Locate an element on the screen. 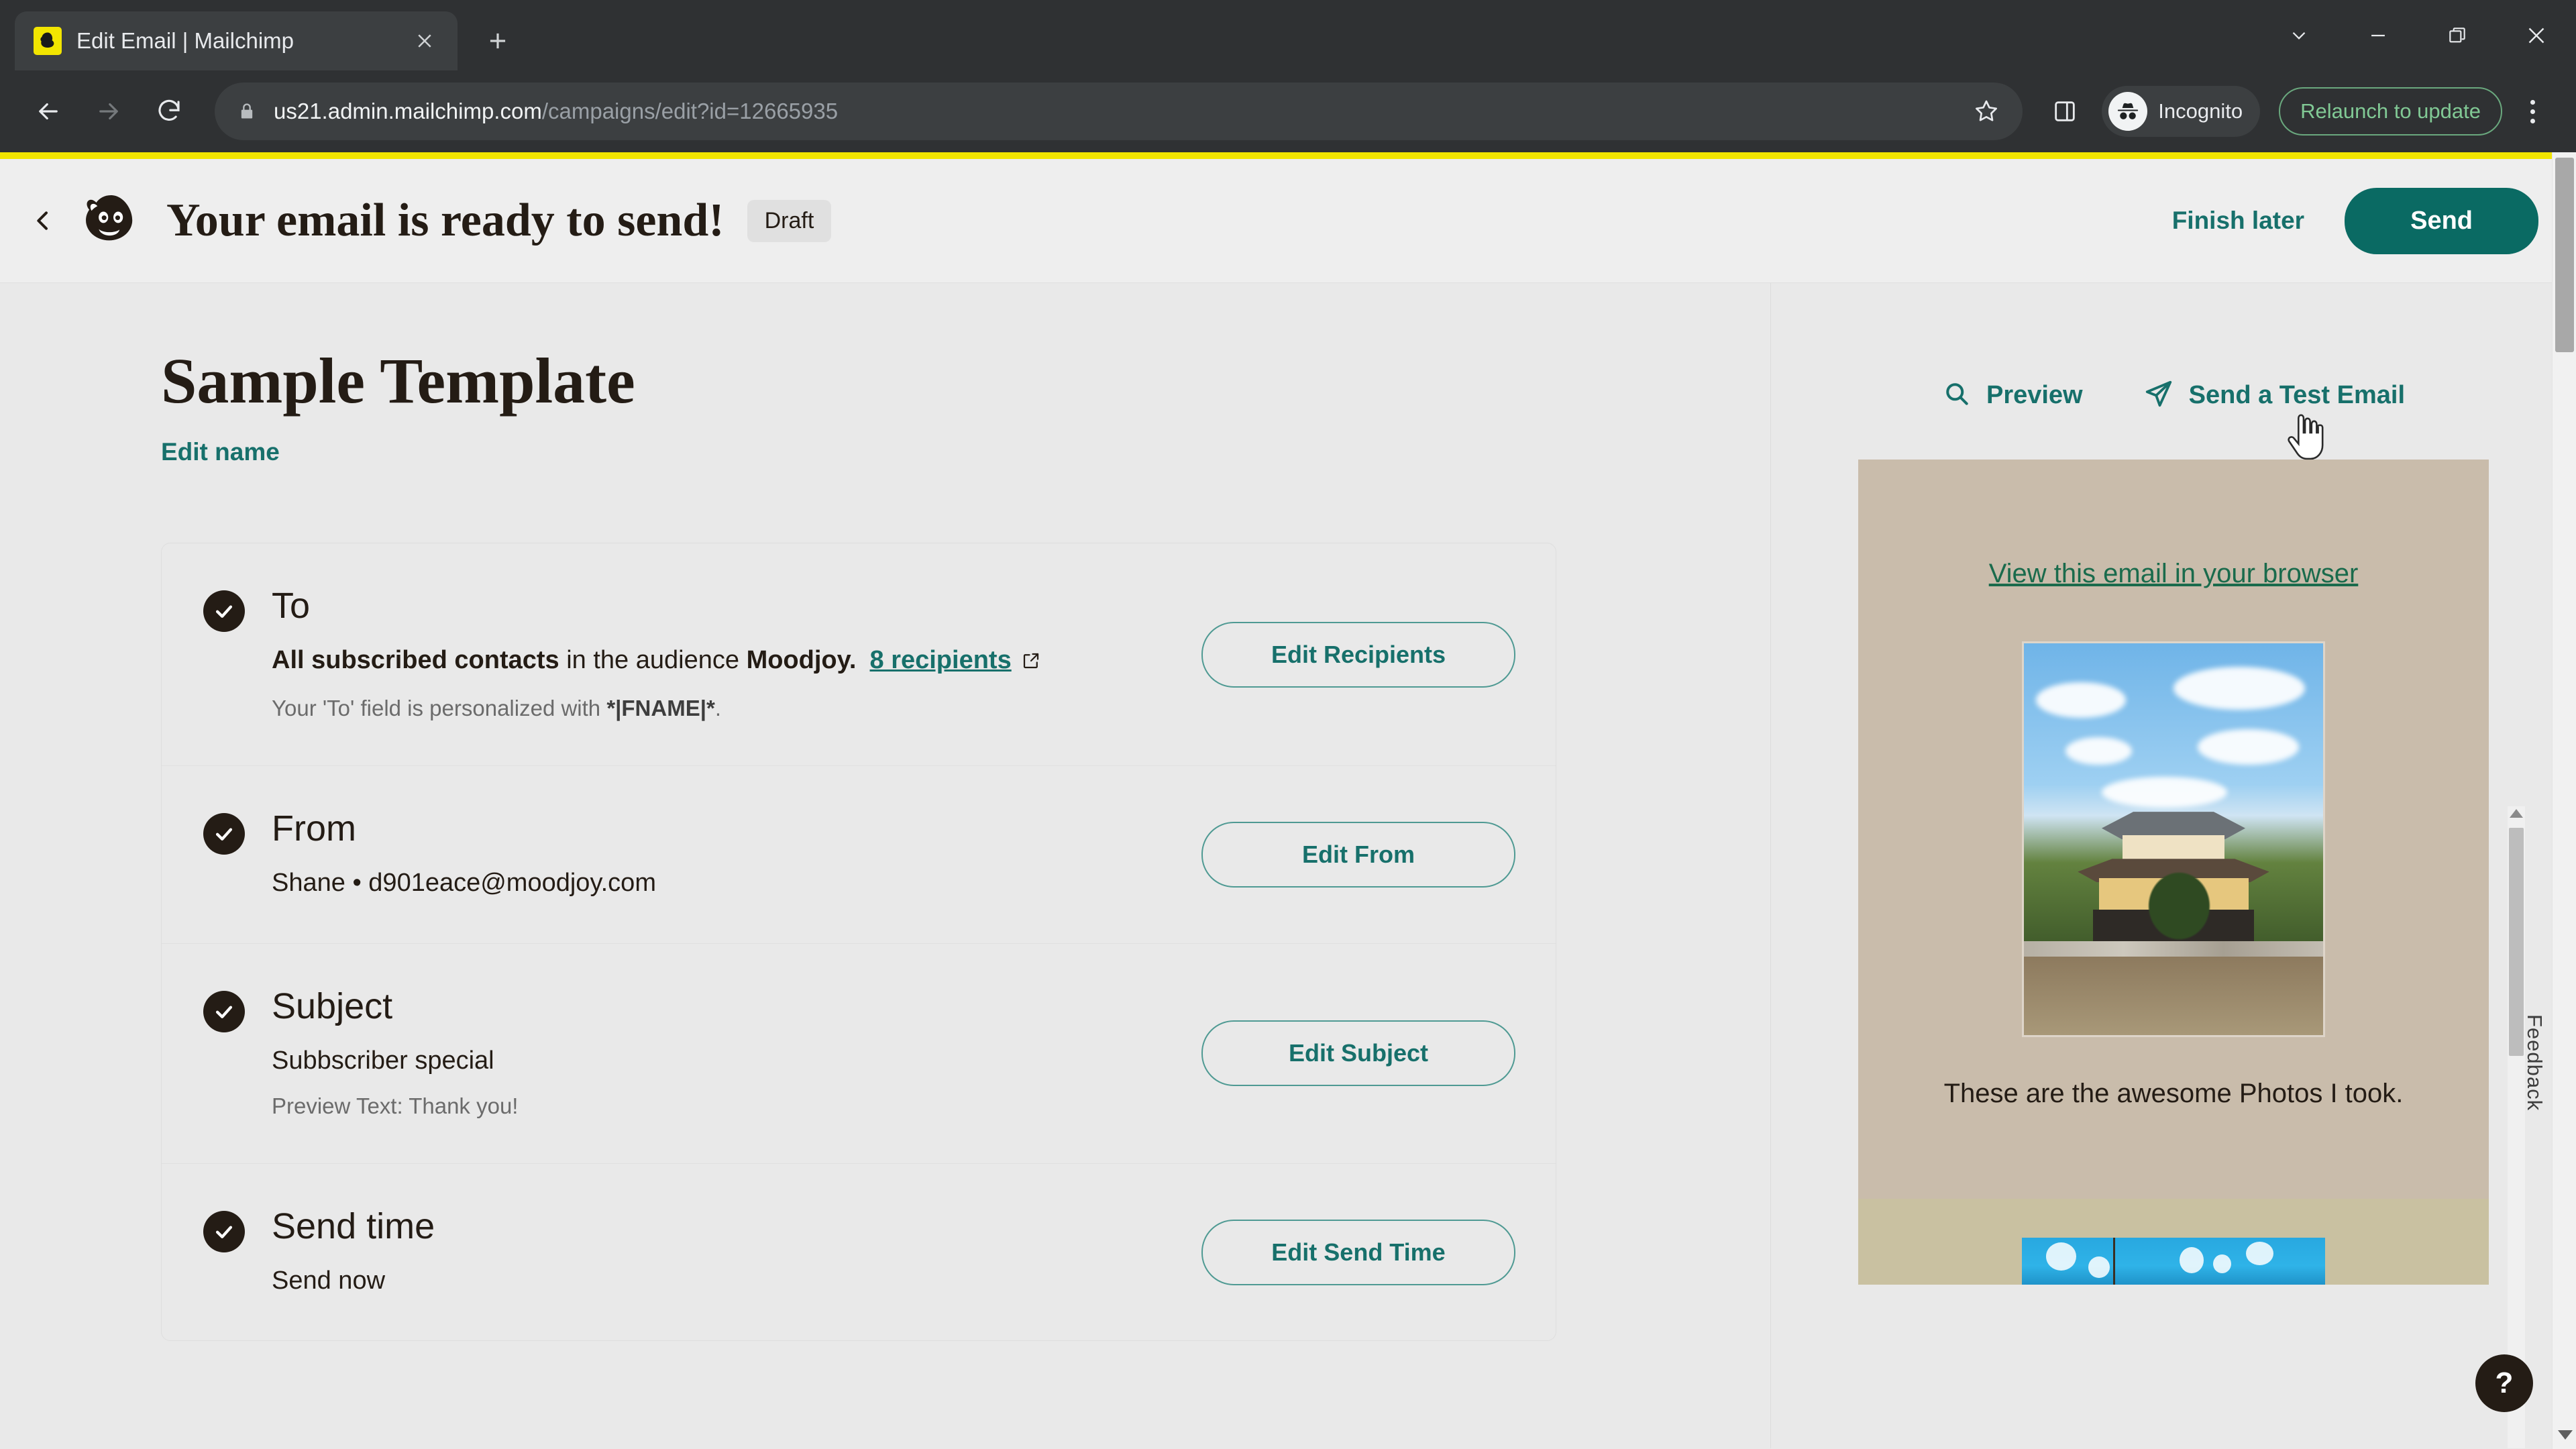  reload-icon is located at coordinates (169, 111).